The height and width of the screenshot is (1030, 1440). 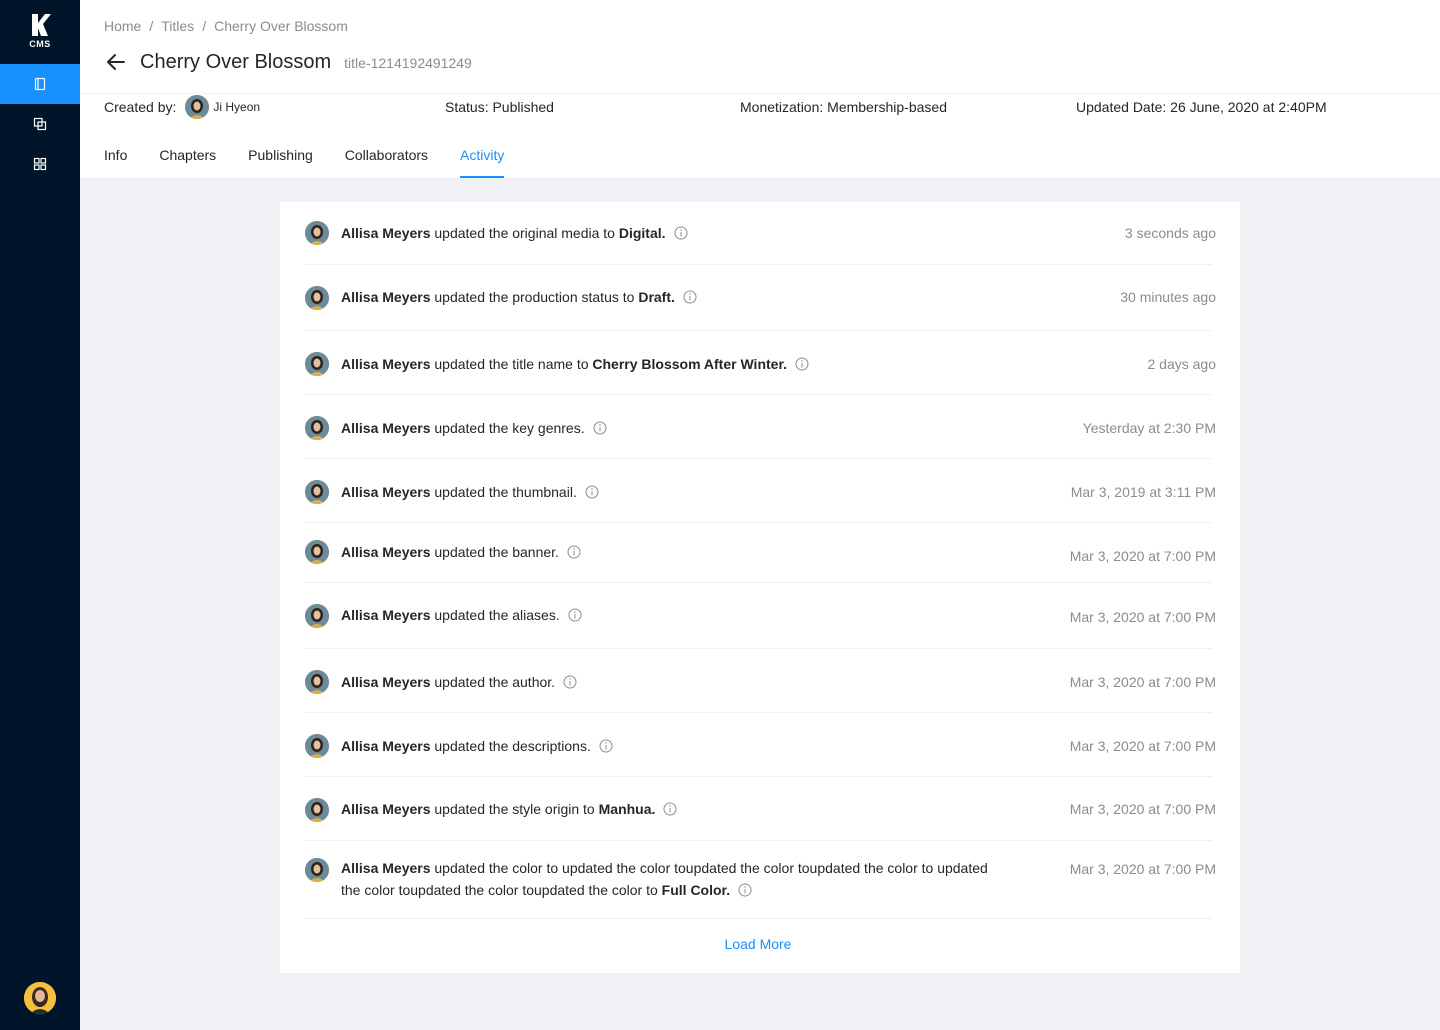 I want to click on activity-action: updated the production status to, so click(x=534, y=297).